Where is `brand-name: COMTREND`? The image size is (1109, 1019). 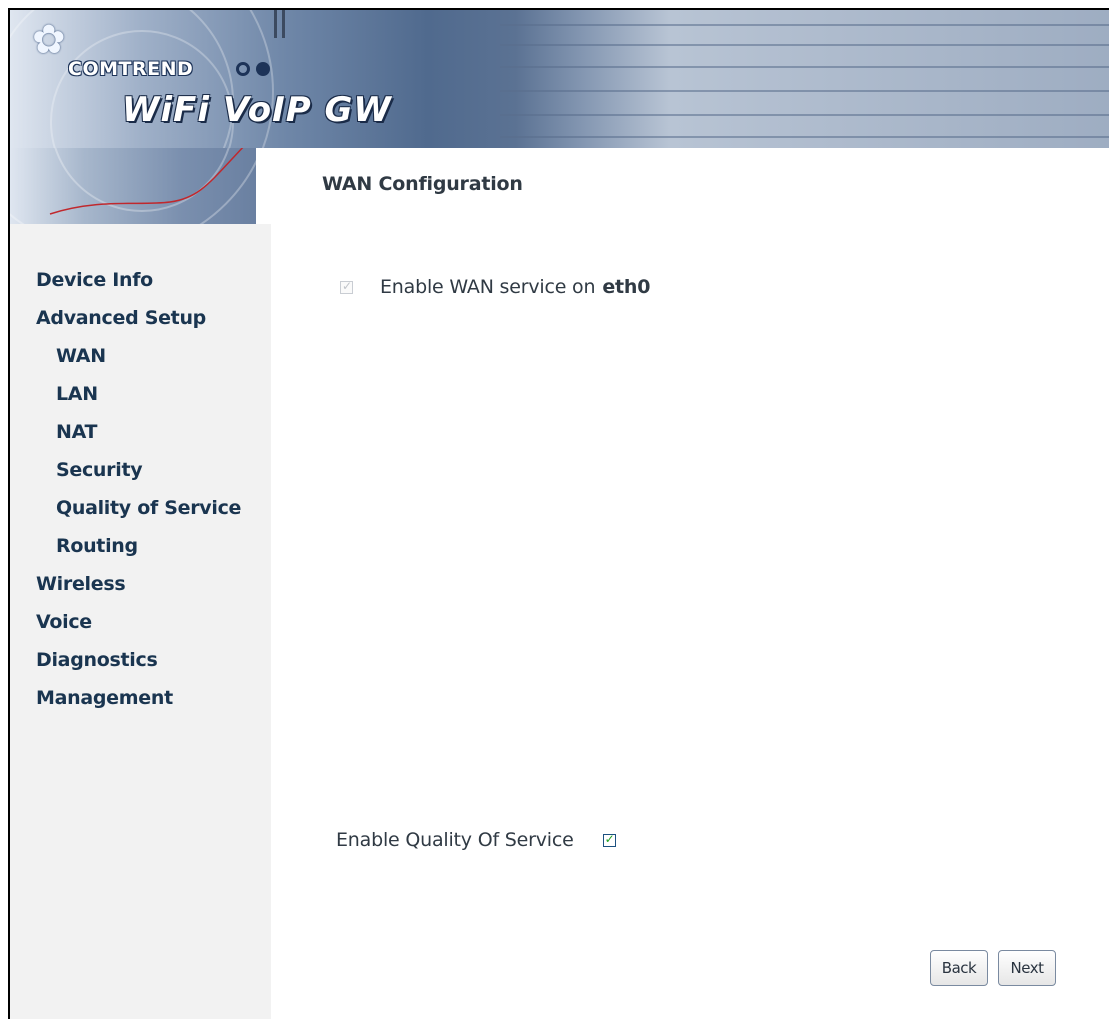 brand-name: COMTREND is located at coordinates (131, 69).